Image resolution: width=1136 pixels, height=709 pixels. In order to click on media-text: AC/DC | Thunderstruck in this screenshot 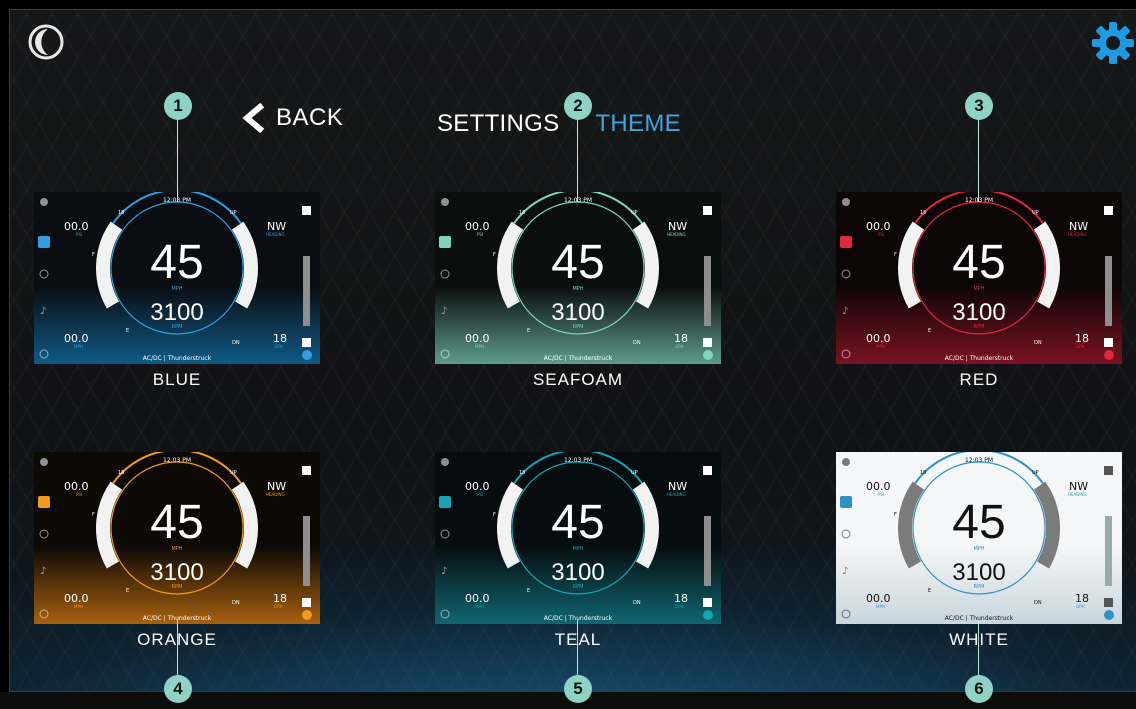, I will do `click(177, 358)`.